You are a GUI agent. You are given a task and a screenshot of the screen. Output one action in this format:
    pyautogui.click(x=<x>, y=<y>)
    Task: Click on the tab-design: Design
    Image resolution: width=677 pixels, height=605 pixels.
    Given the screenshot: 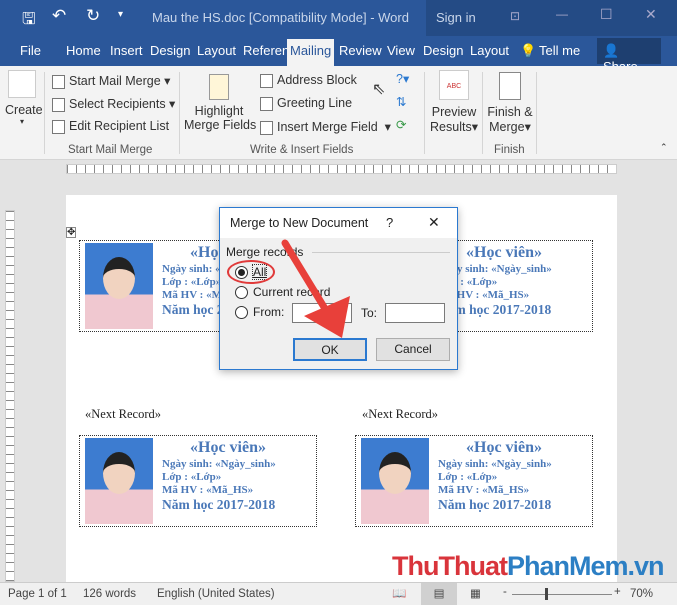 What is the action you would take?
    pyautogui.click(x=170, y=50)
    